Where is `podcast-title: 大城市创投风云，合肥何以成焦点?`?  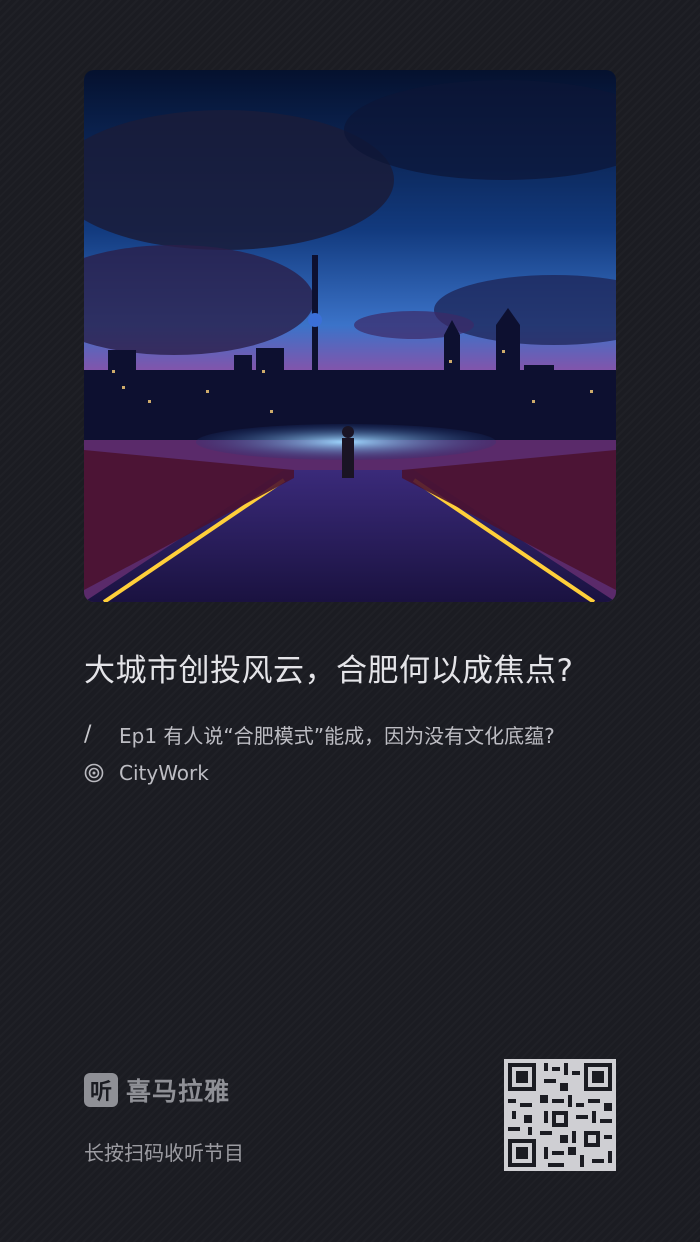
podcast-title: 大城市创投风云，合肥何以成焦点? is located at coordinates (329, 671).